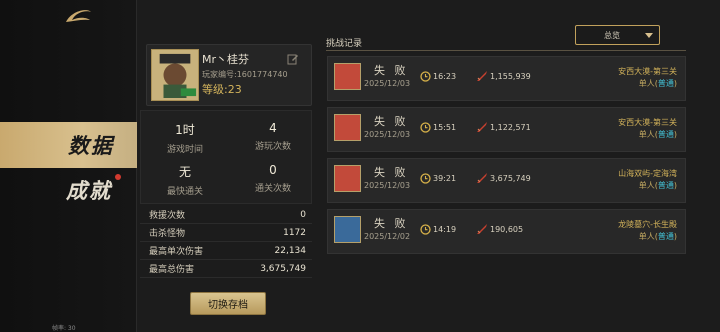 Image resolution: width=720 pixels, height=332 pixels. What do you see at coordinates (273, 128) in the screenshot?
I see `stat-play-count-value: 4` at bounding box center [273, 128].